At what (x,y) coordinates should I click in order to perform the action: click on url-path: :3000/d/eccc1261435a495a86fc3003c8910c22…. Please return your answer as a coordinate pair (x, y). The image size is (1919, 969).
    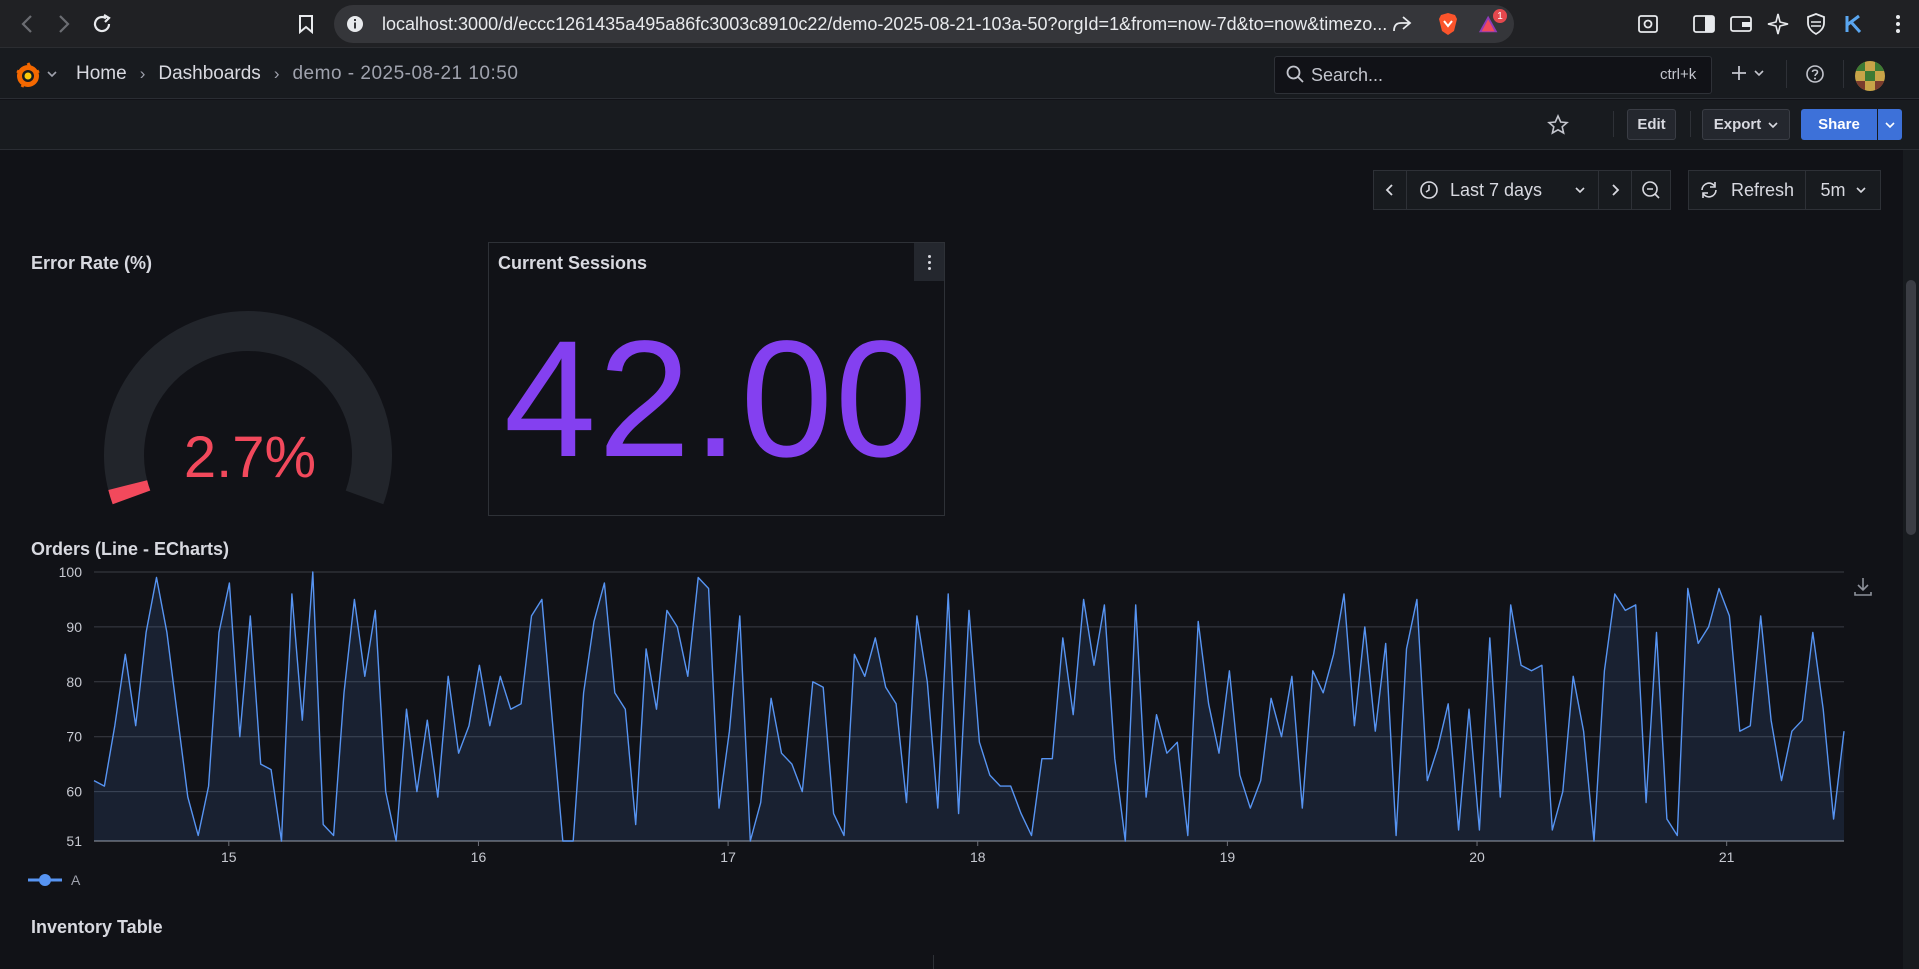
    Looking at the image, I should click on (920, 24).